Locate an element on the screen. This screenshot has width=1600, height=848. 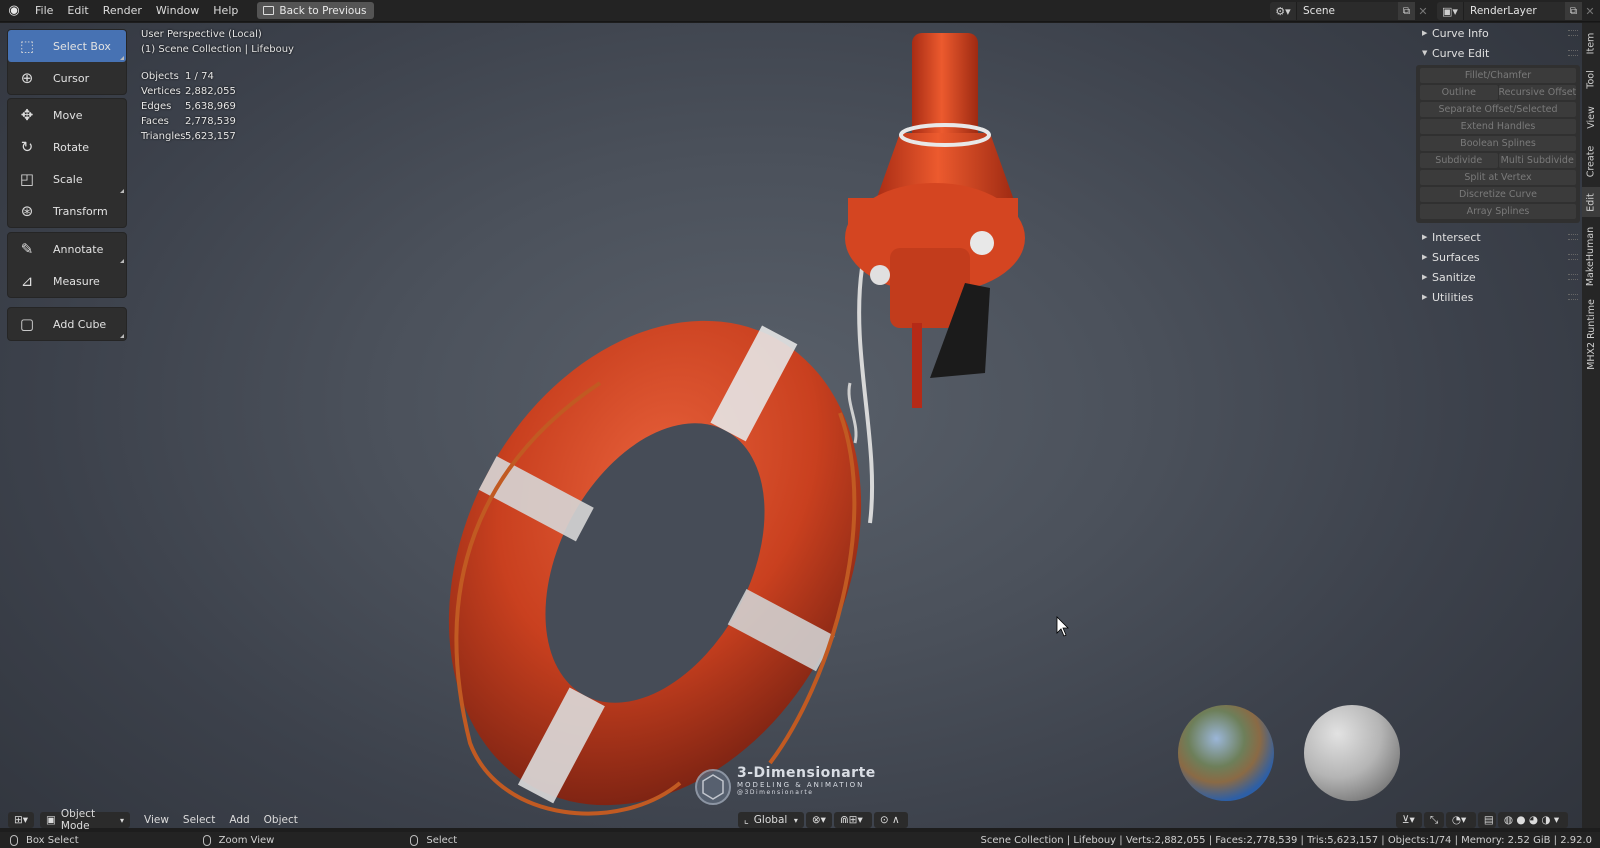
panel-sanitize-header: ▶ Sanitize is located at coordinates (1499, 277).